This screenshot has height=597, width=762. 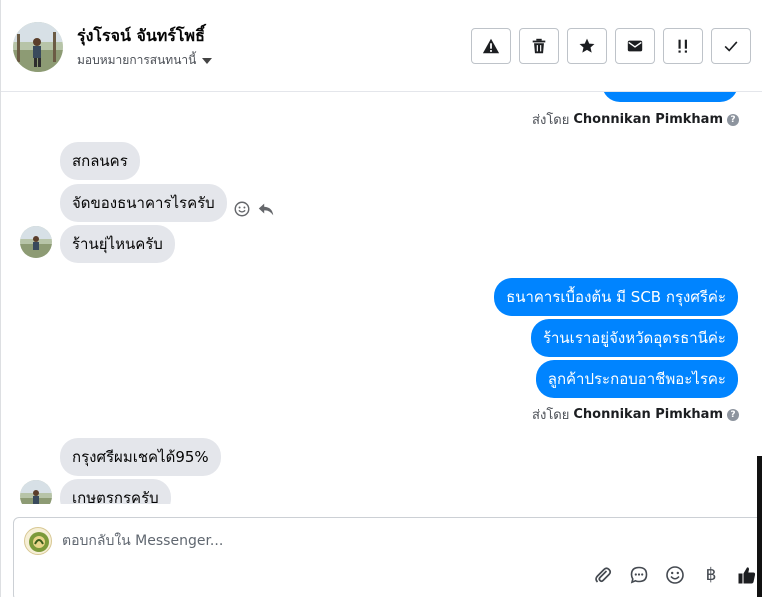 I want to click on unread-button, so click(x=635, y=46).